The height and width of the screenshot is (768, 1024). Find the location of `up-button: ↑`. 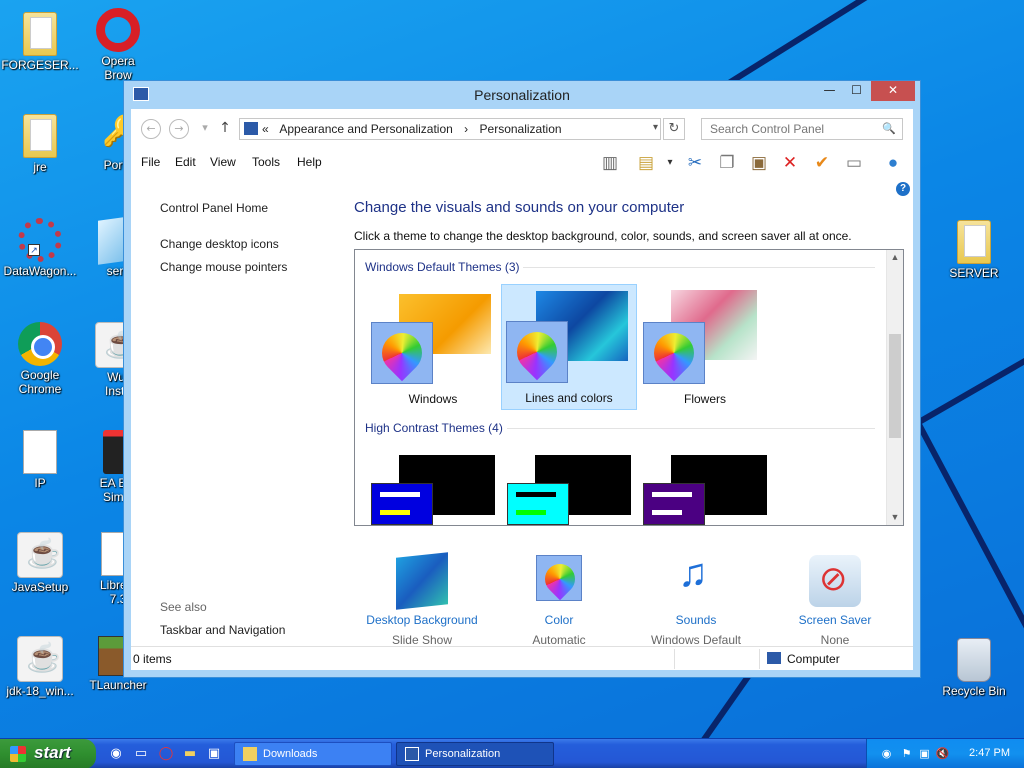

up-button: ↑ is located at coordinates (225, 129).